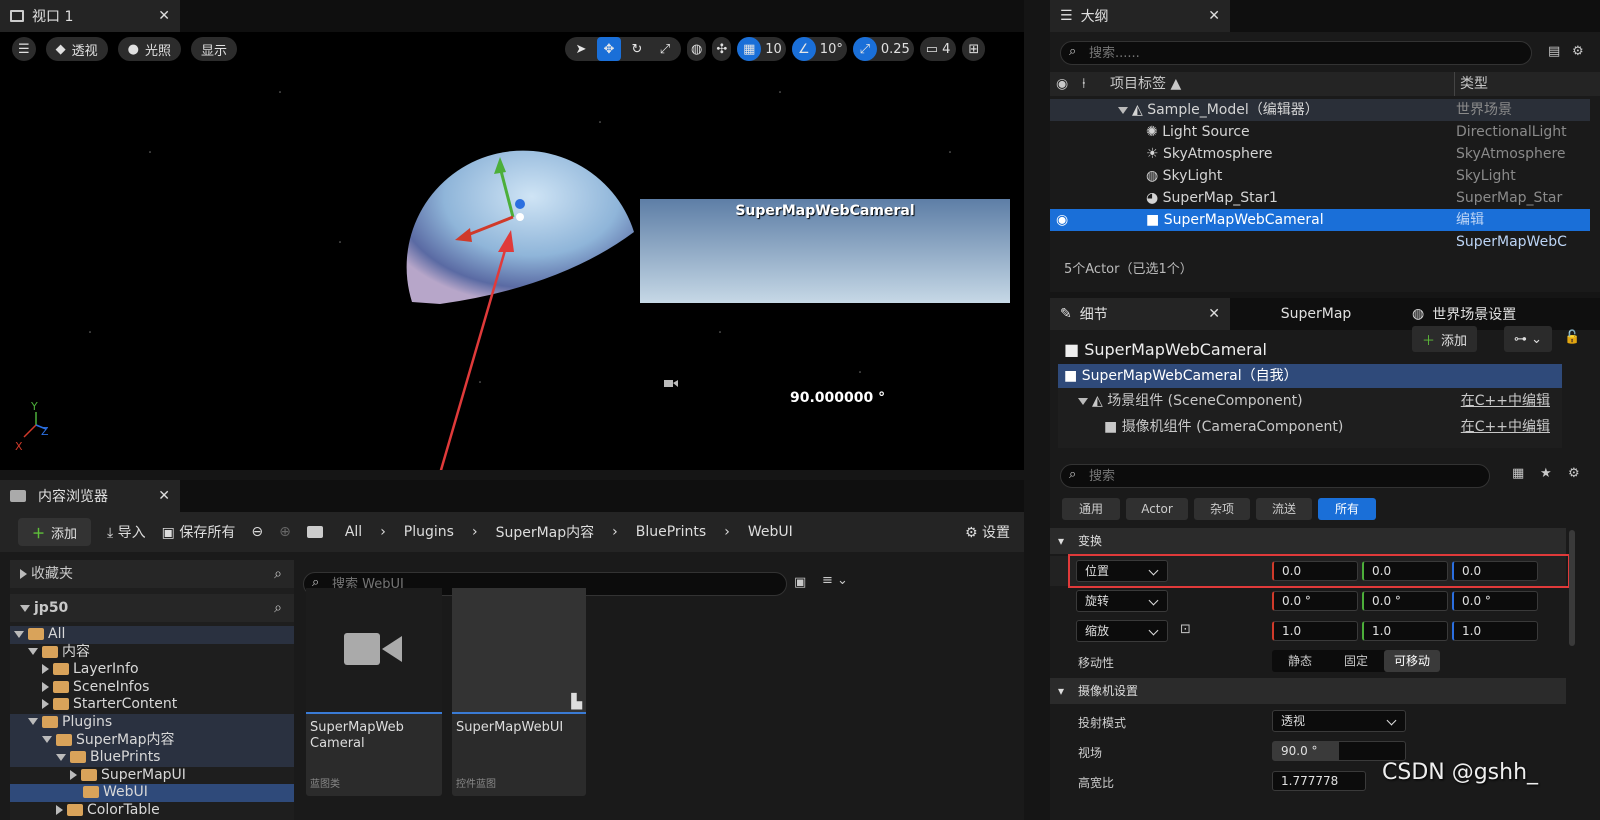 The width and height of the screenshot is (1600, 820). Describe the element at coordinates (671, 383) in the screenshot. I see `camera-actor-icon` at that location.